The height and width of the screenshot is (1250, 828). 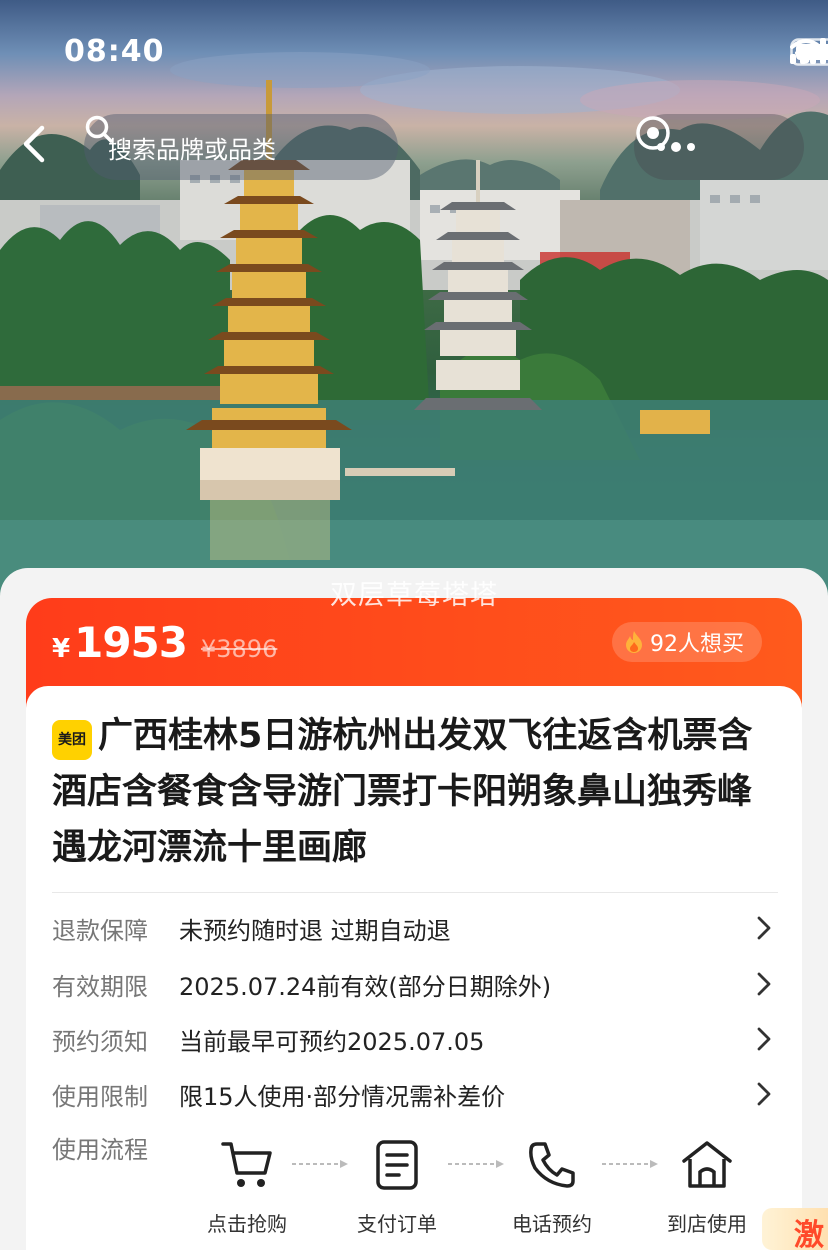 What do you see at coordinates (72, 740) in the screenshot?
I see `meituan-logo: 美团` at bounding box center [72, 740].